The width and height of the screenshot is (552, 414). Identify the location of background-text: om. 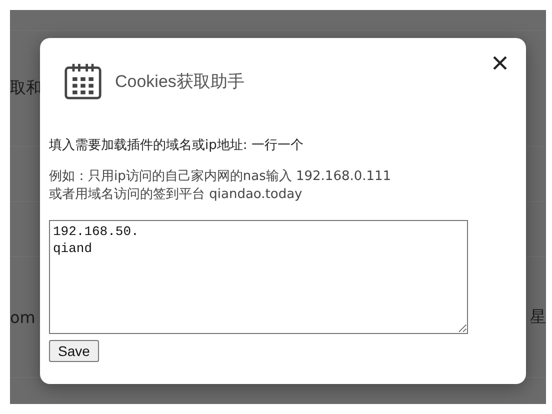
(23, 317).